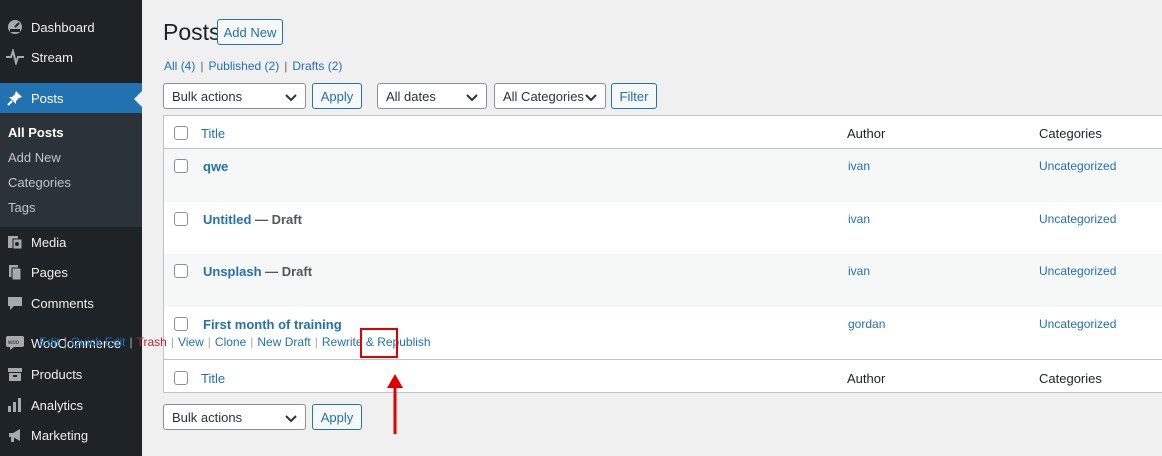  What do you see at coordinates (308, 66) in the screenshot?
I see `filter-drafts-label: Drafts` at bounding box center [308, 66].